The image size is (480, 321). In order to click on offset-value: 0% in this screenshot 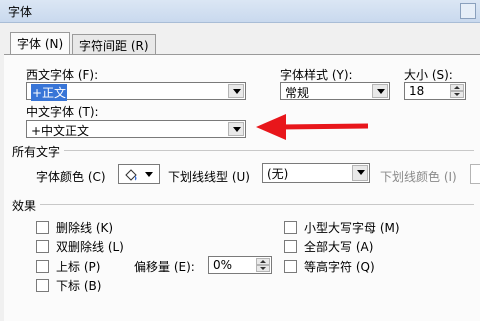, I will do `click(223, 265)`.